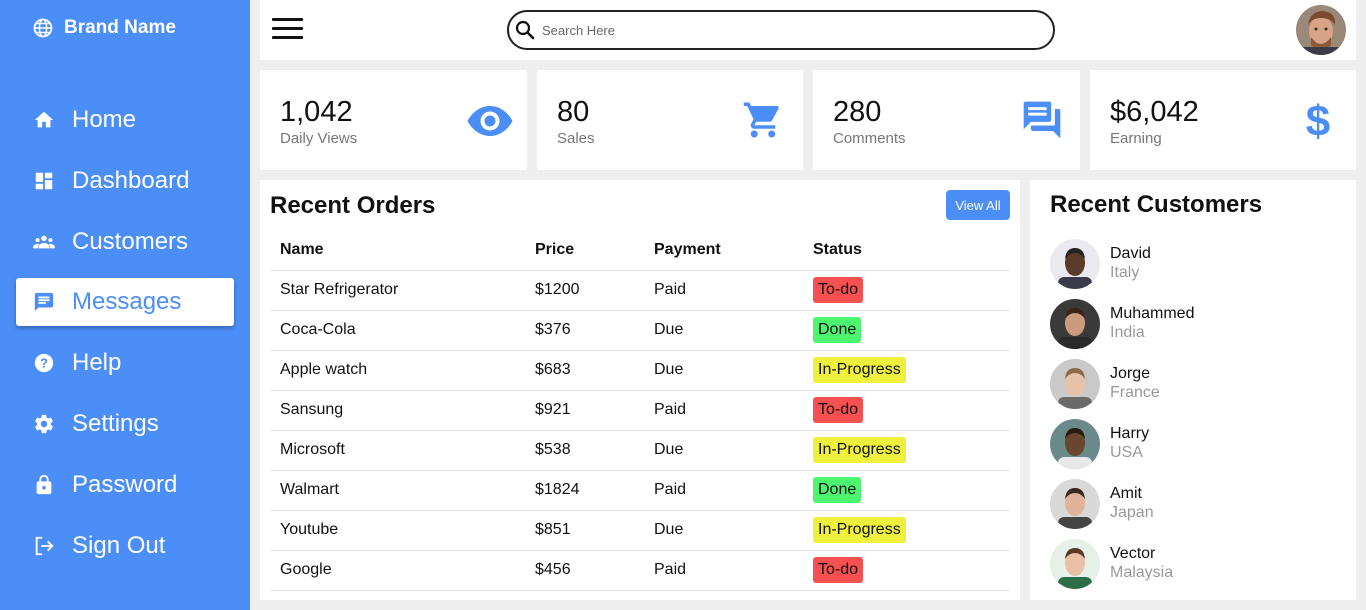 Image resolution: width=1366 pixels, height=610 pixels. I want to click on nav-item-home: Home, so click(125, 120).